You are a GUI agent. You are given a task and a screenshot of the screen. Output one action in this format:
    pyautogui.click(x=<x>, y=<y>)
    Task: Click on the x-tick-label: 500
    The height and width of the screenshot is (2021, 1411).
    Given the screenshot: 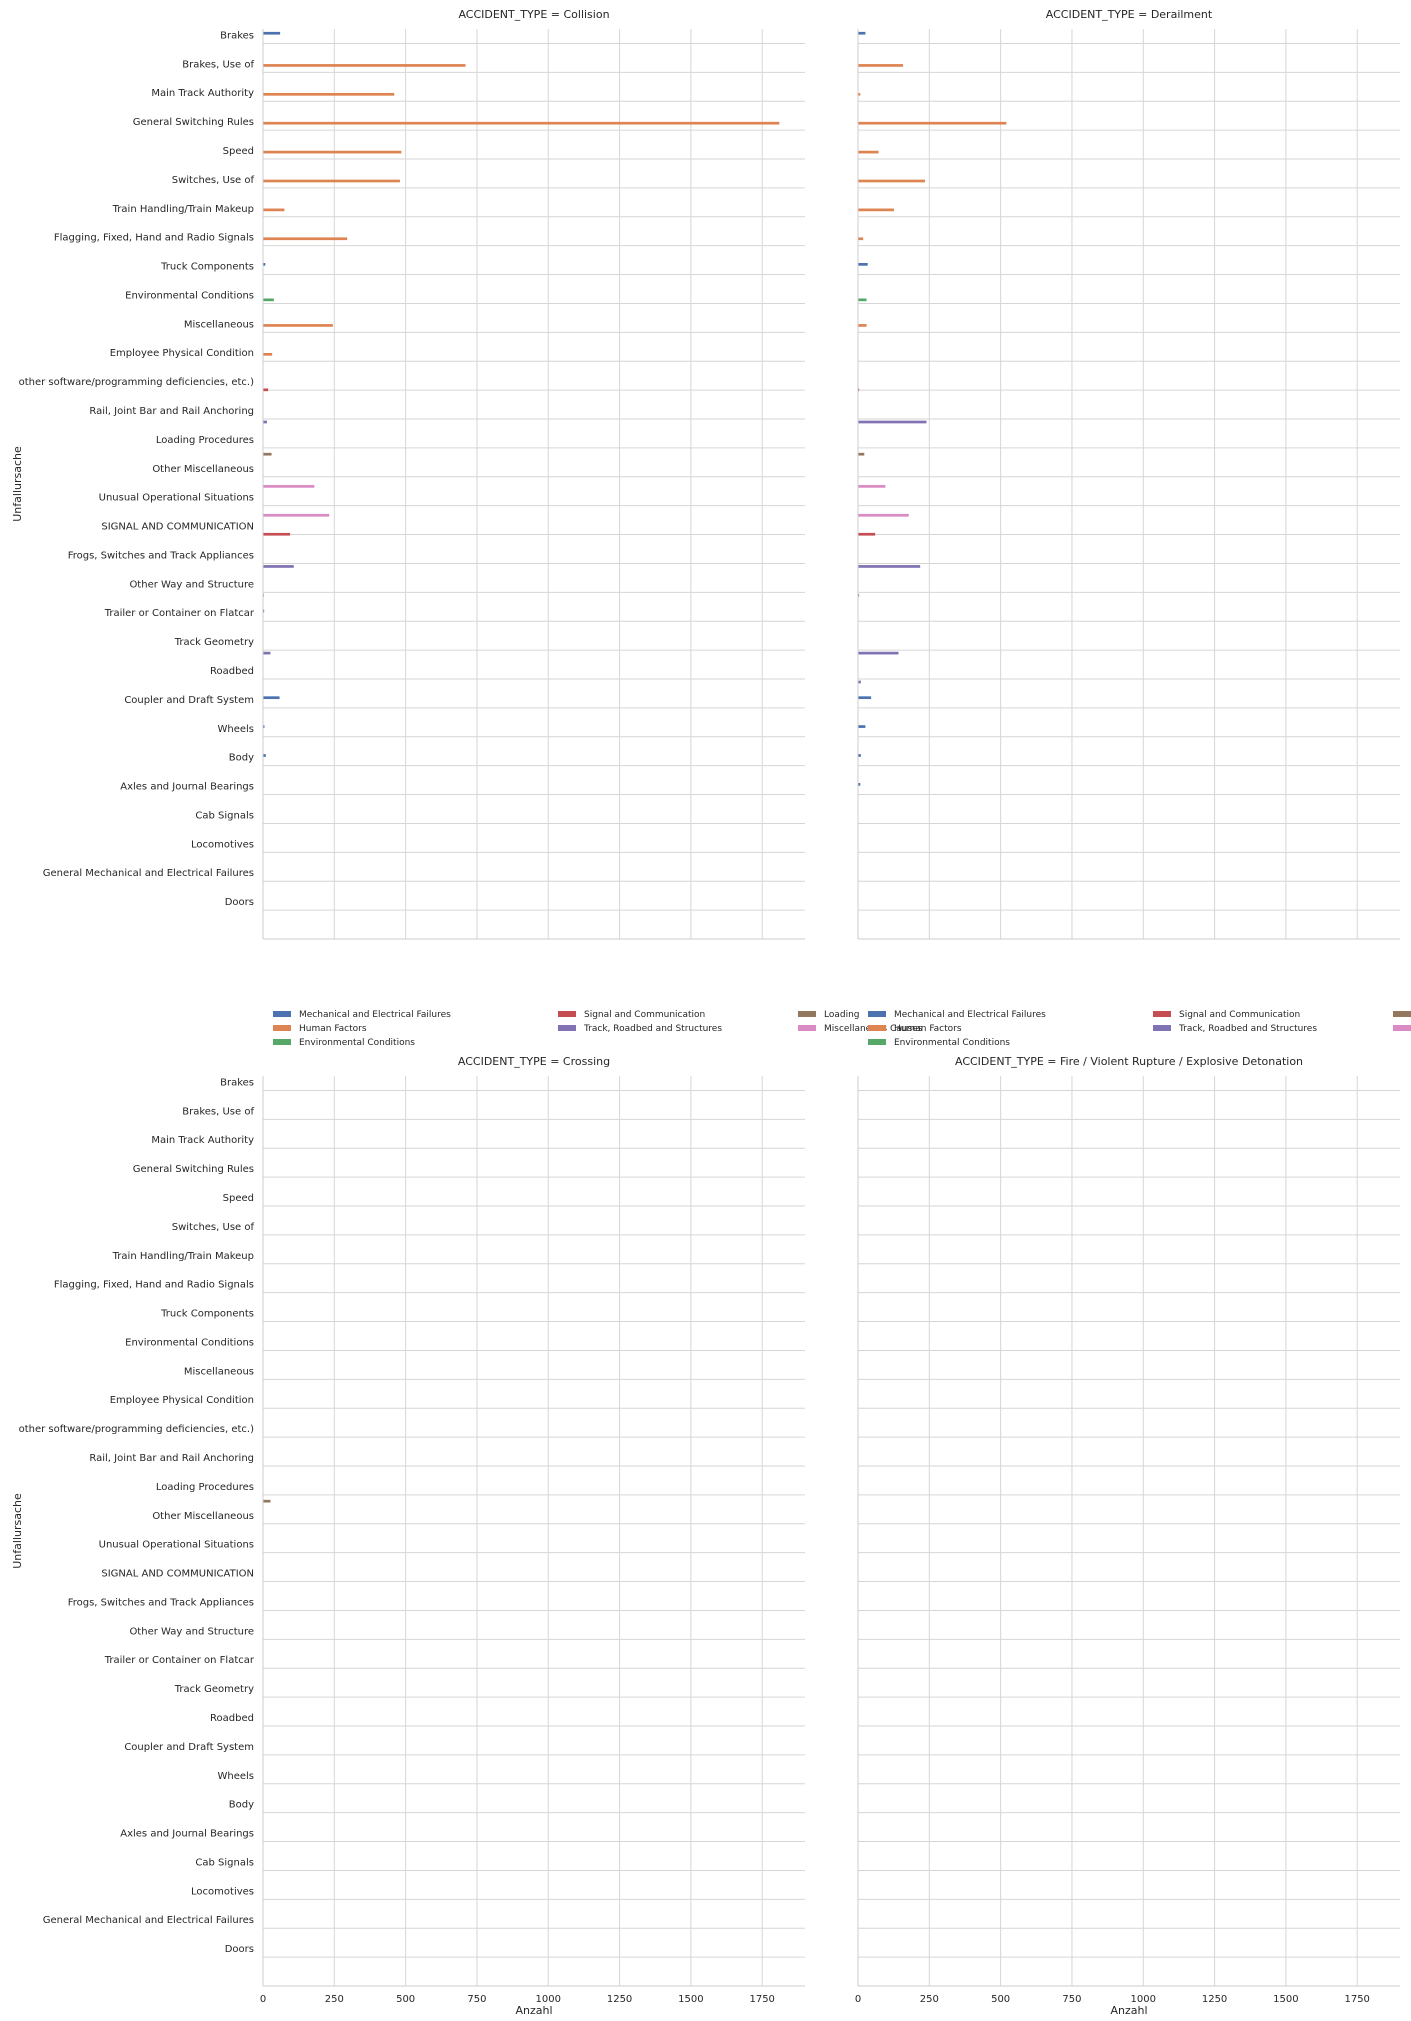 What is the action you would take?
    pyautogui.click(x=405, y=1999)
    